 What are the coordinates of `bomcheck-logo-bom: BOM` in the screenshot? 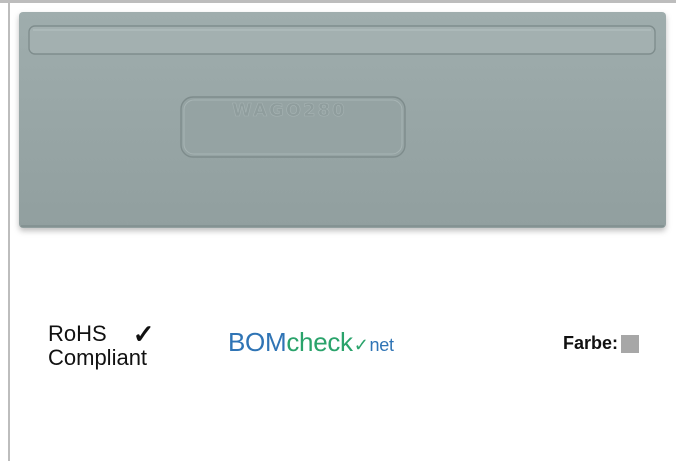 It's located at (257, 342).